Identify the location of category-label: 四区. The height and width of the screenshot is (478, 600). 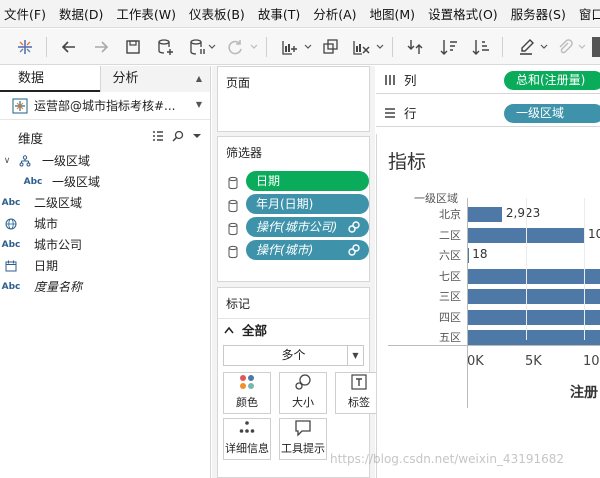
(450, 317).